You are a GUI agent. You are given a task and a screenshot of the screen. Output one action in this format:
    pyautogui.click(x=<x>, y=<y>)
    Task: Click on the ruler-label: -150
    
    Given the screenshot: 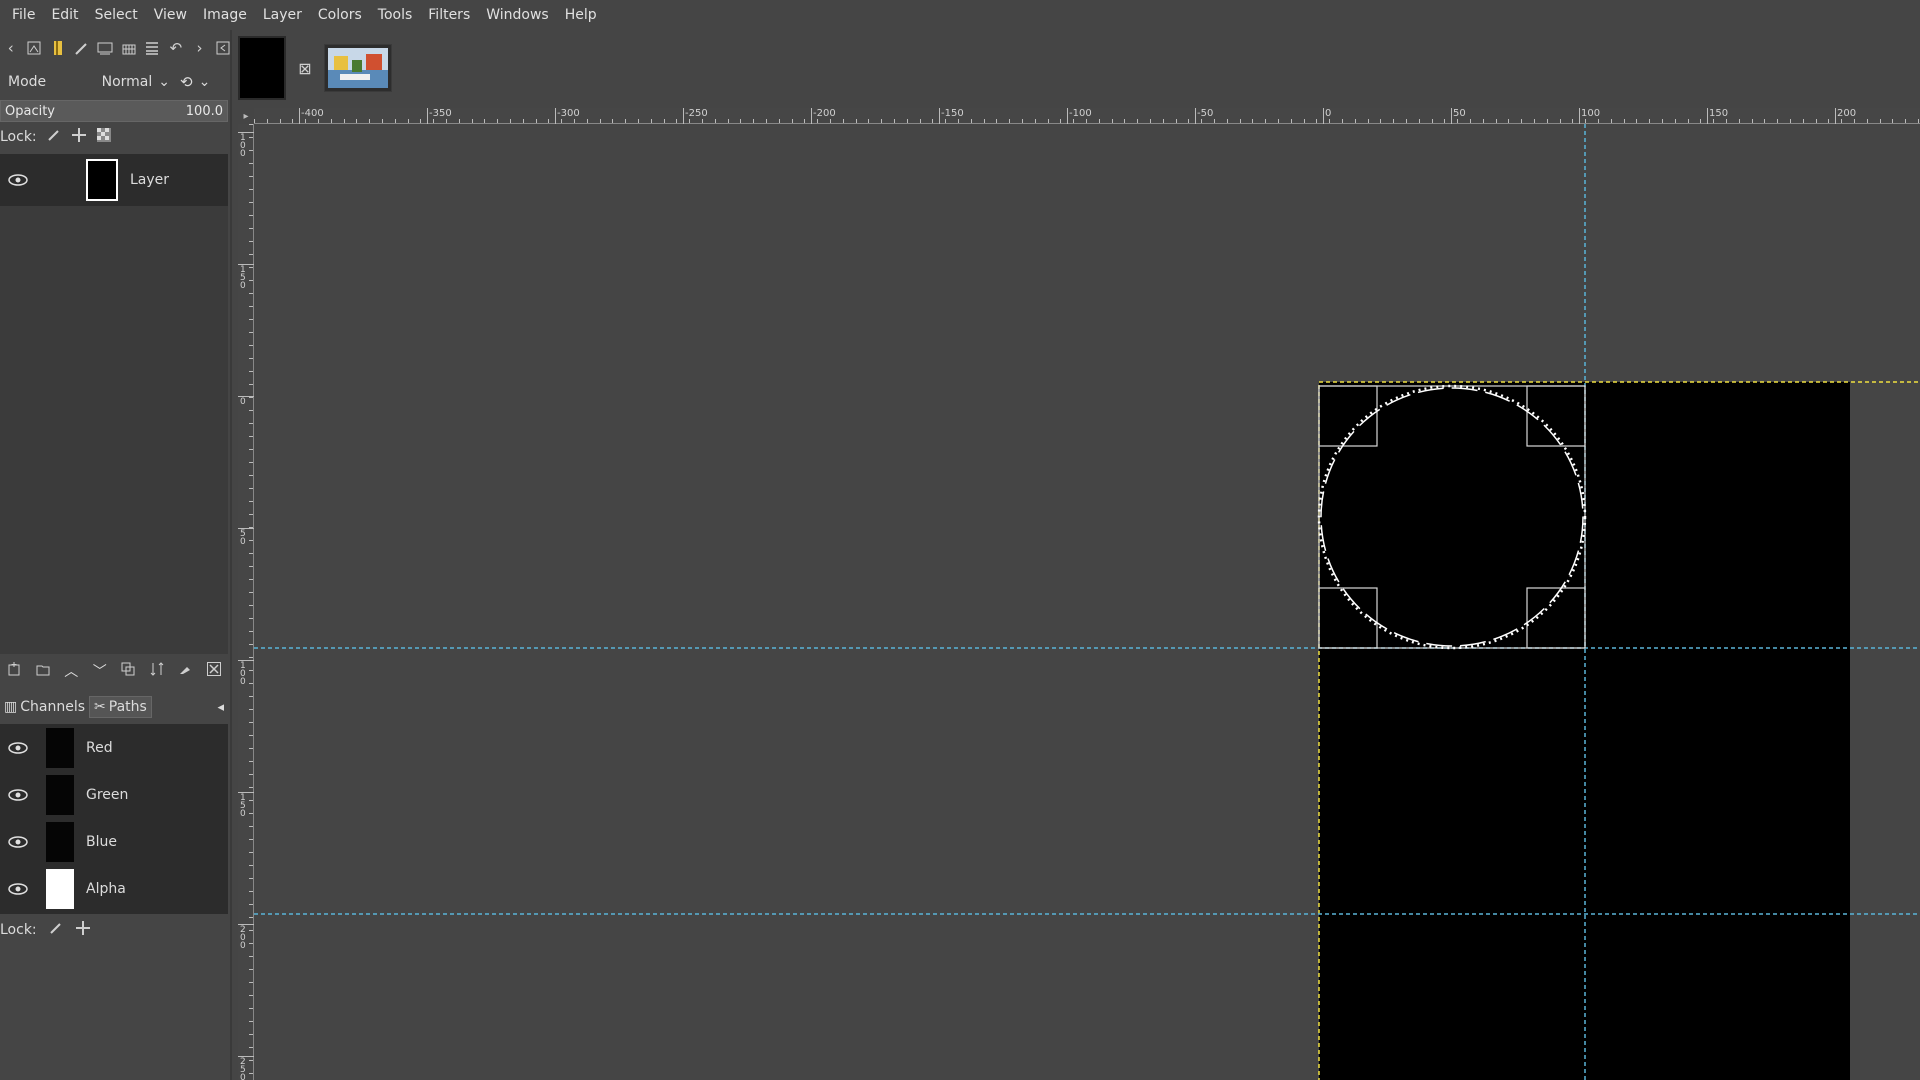 What is the action you would take?
    pyautogui.click(x=952, y=113)
    